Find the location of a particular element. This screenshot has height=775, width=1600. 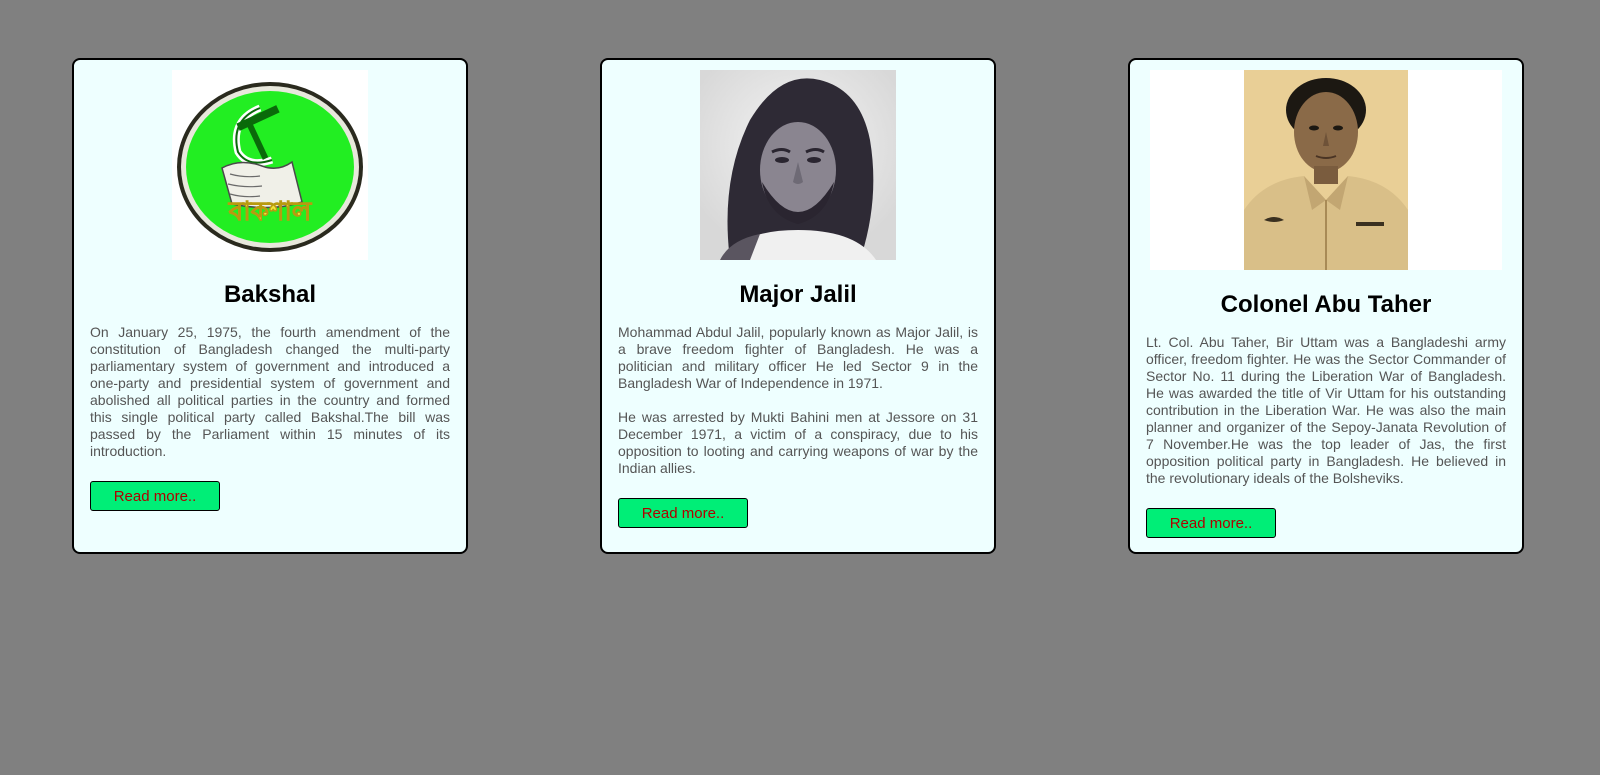

bakshal-logo-image: বাকশাল is located at coordinates (270, 165).